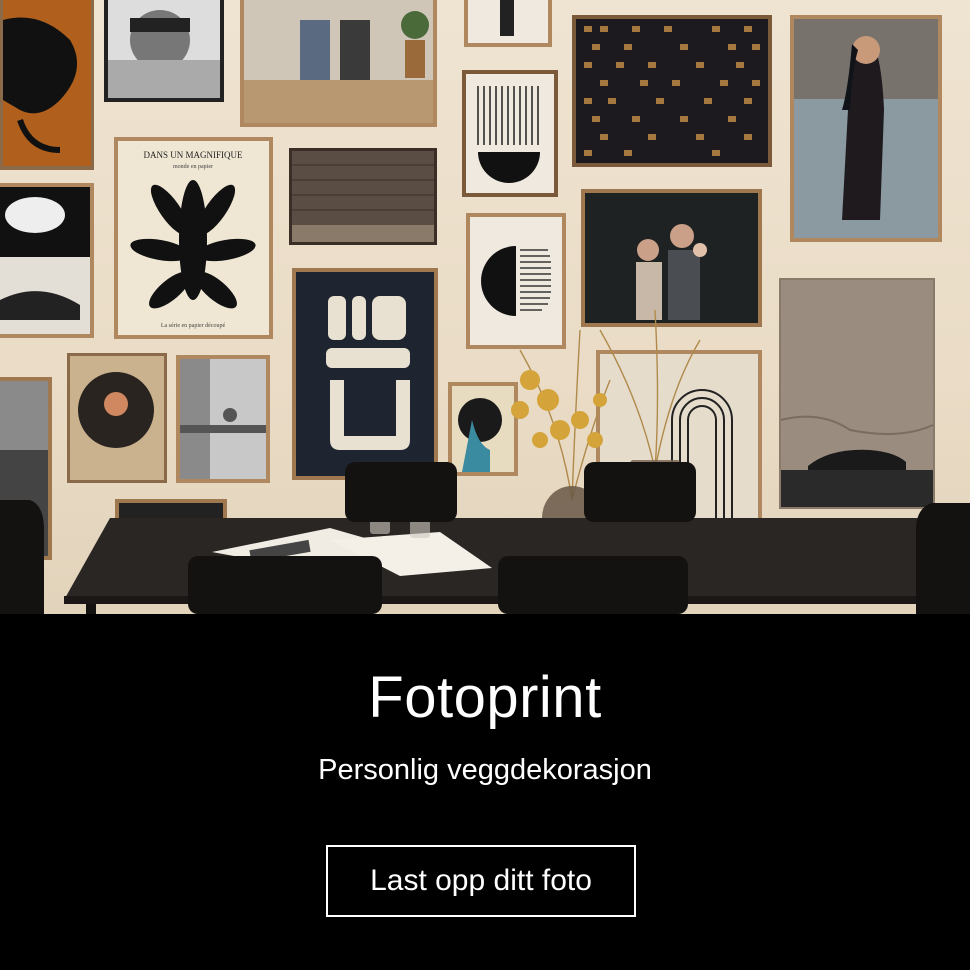 Image resolution: width=970 pixels, height=970 pixels. I want to click on upload-photo-button: Last opp ditt foto, so click(481, 881).